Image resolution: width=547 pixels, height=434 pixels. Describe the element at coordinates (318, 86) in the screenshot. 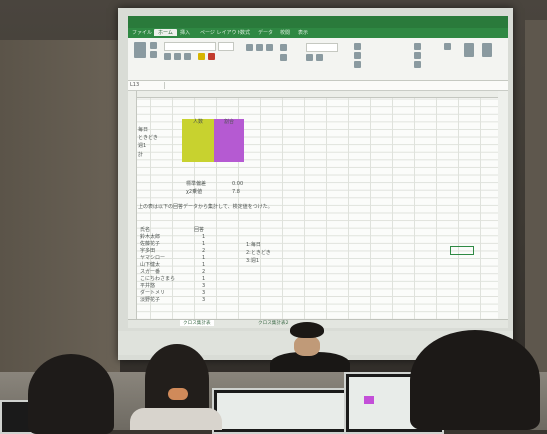

I see `formula-bar` at that location.